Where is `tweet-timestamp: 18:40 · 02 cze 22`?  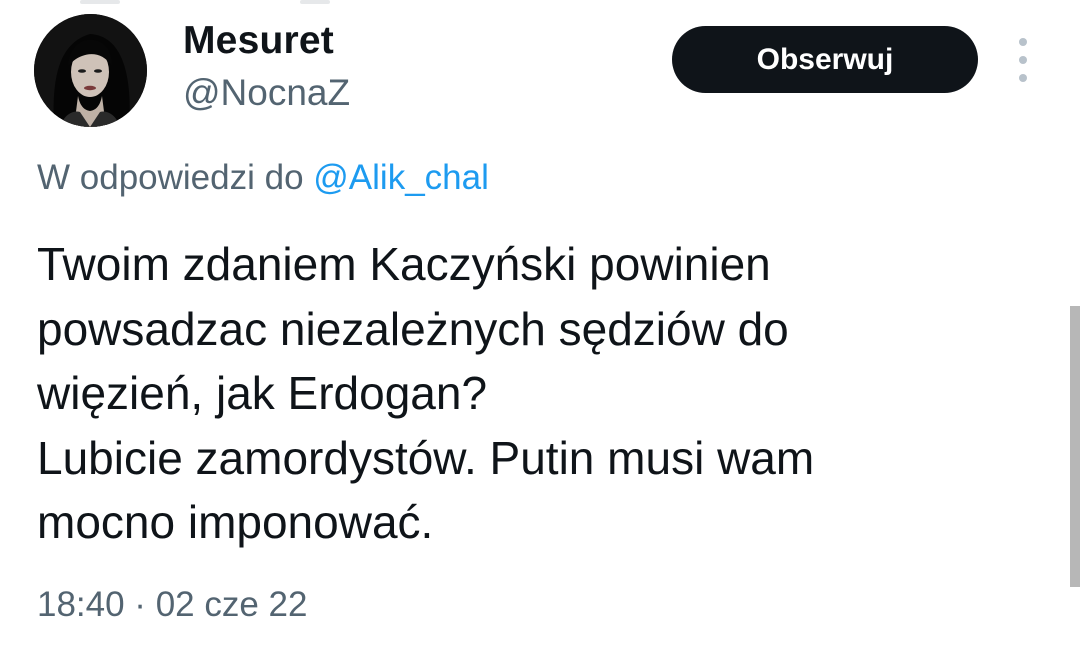
tweet-timestamp: 18:40 · 02 cze 22 is located at coordinates (172, 605).